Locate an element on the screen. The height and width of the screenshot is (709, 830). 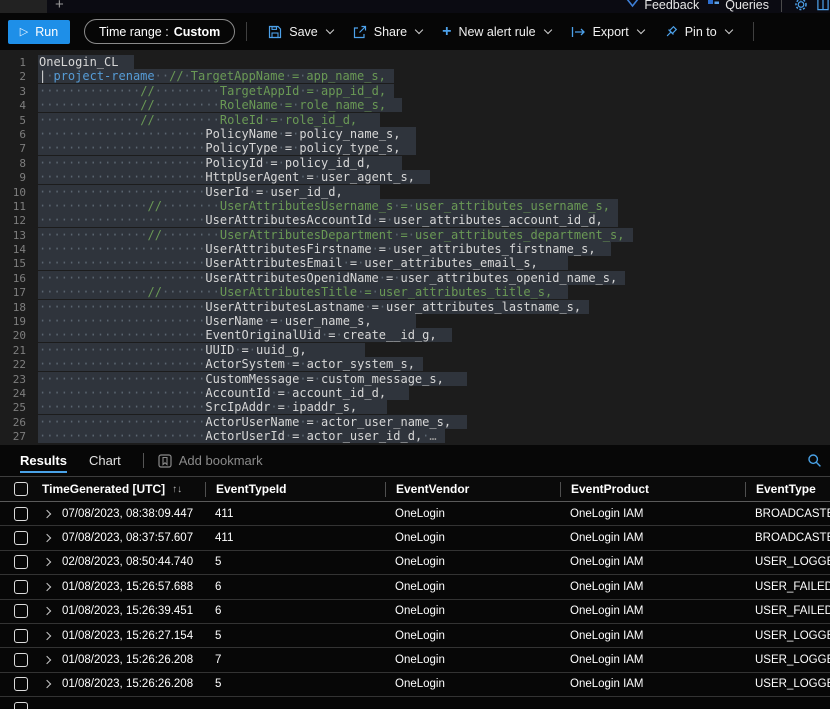
line-number: 19 is located at coordinates (19, 322).